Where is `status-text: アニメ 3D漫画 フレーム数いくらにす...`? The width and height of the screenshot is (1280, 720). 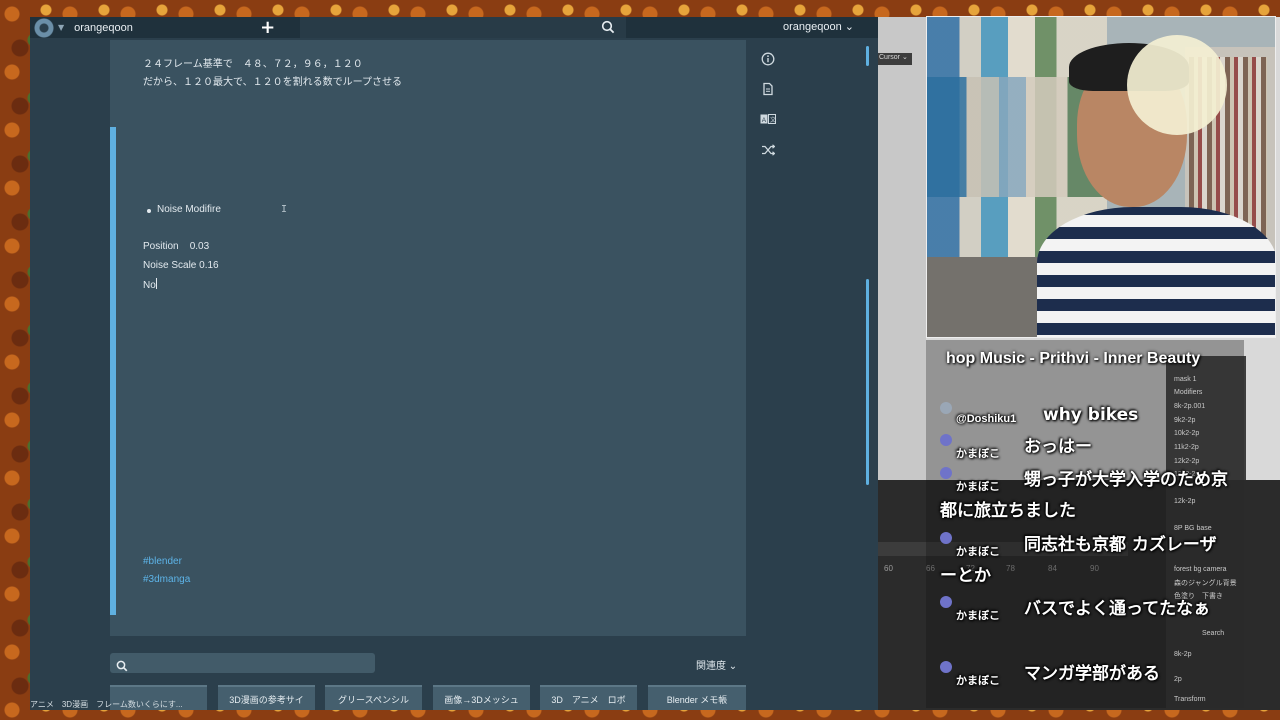
status-text: アニメ 3D漫画 フレーム数いくらにす... is located at coordinates (106, 704).